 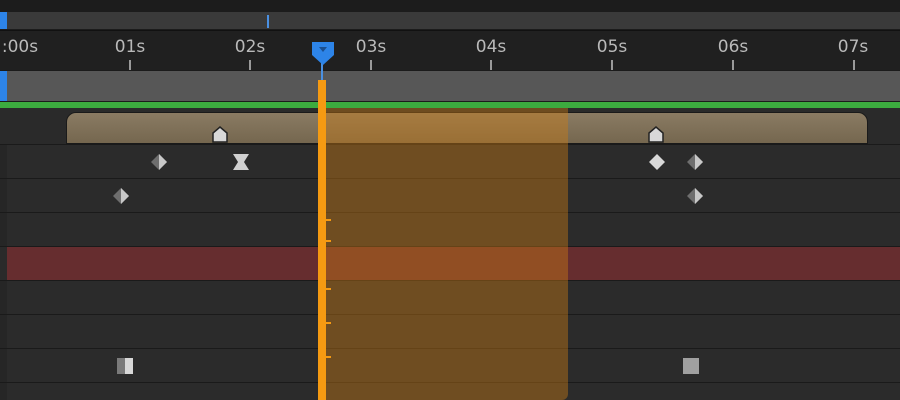 I want to click on ruler-label-4: 04s, so click(x=491, y=47).